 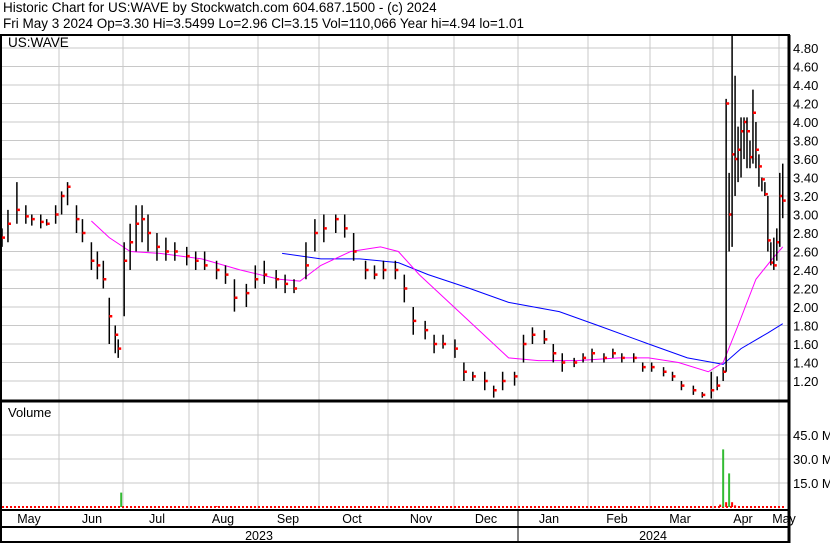 What do you see at coordinates (805, 233) in the screenshot?
I see `price-tick-label: 2.80` at bounding box center [805, 233].